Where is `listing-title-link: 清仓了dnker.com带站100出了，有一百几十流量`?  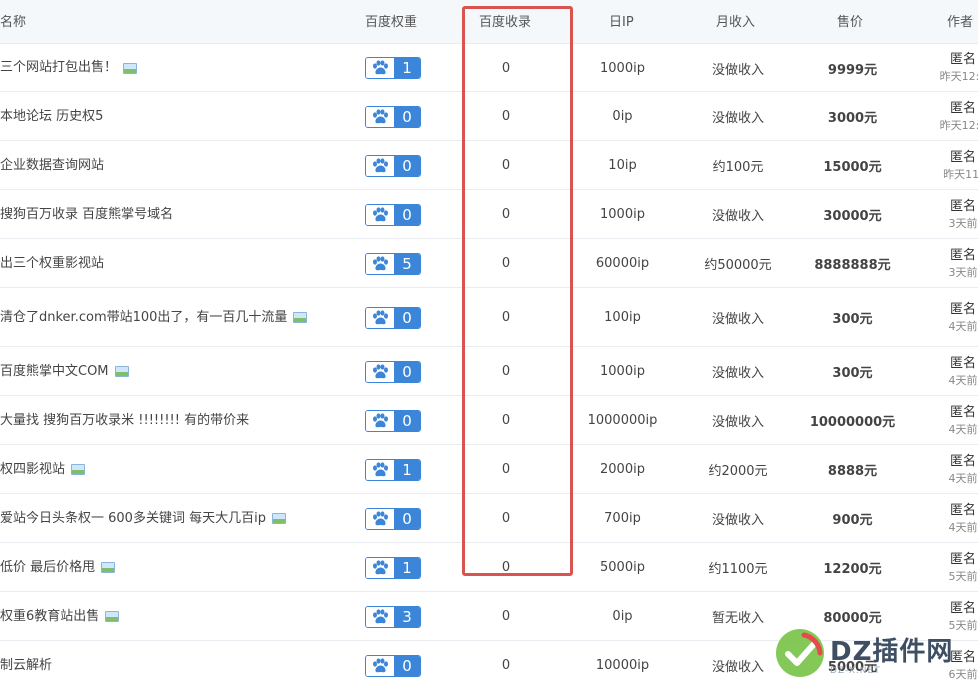 listing-title-link: 清仓了dnker.com带站100出了，有一百几十流量 is located at coordinates (143, 318).